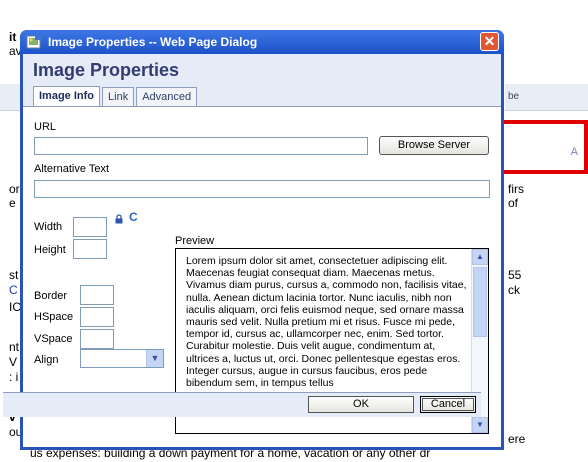  What do you see at coordinates (97, 295) in the screenshot?
I see `border-input` at bounding box center [97, 295].